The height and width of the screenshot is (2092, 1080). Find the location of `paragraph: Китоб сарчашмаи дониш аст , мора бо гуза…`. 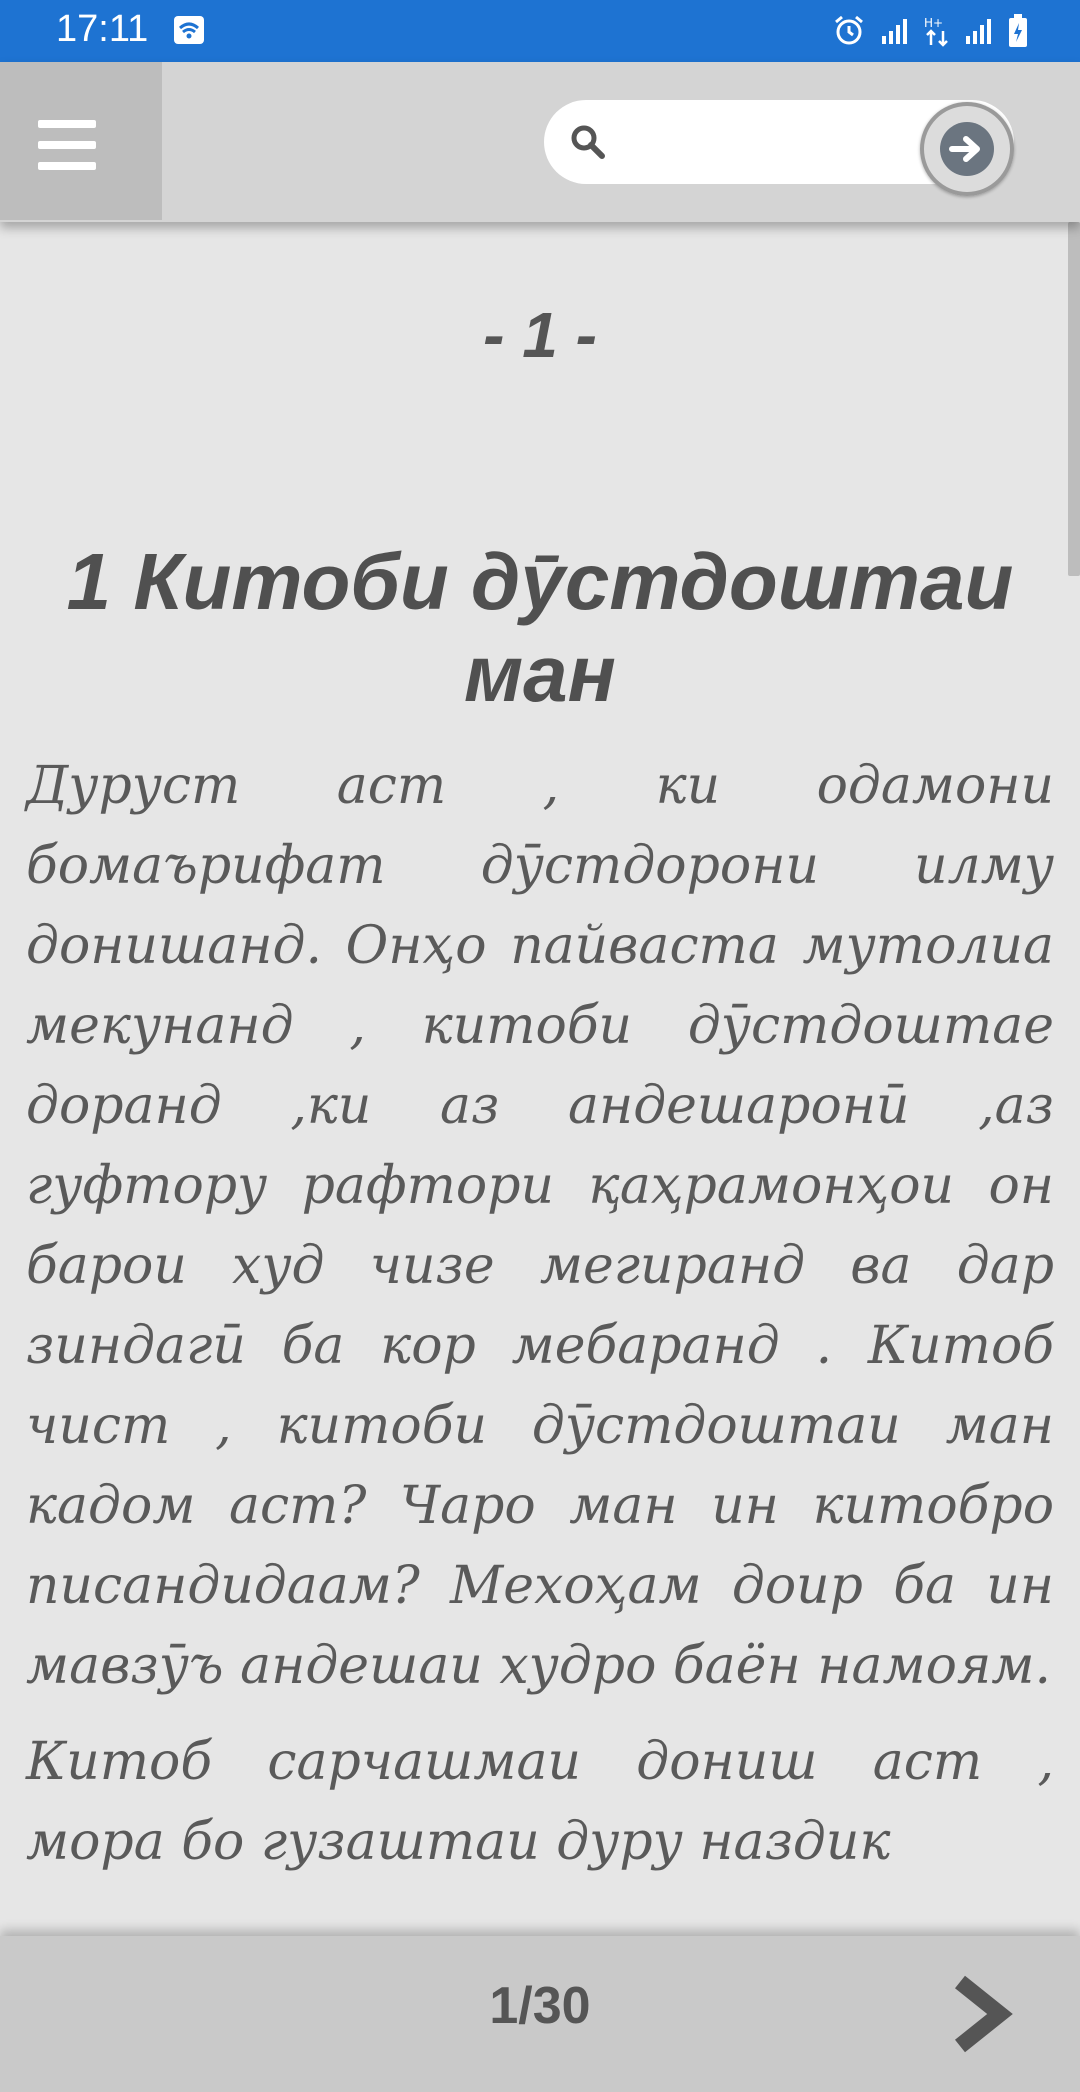

paragraph: Китоб сарчашмаи дониш аст , мора бо гуза… is located at coordinates (540, 1802).